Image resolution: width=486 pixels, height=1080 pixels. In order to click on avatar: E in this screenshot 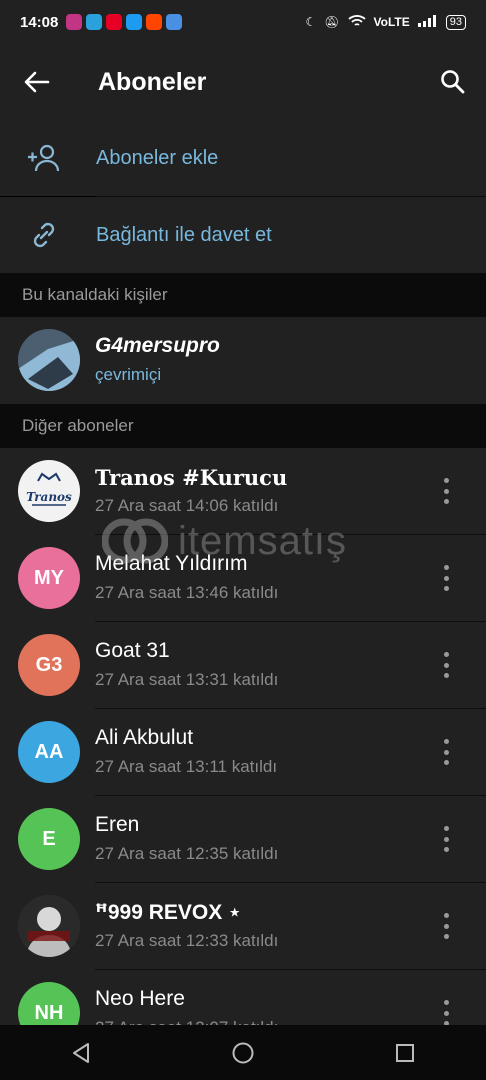, I will do `click(49, 839)`.